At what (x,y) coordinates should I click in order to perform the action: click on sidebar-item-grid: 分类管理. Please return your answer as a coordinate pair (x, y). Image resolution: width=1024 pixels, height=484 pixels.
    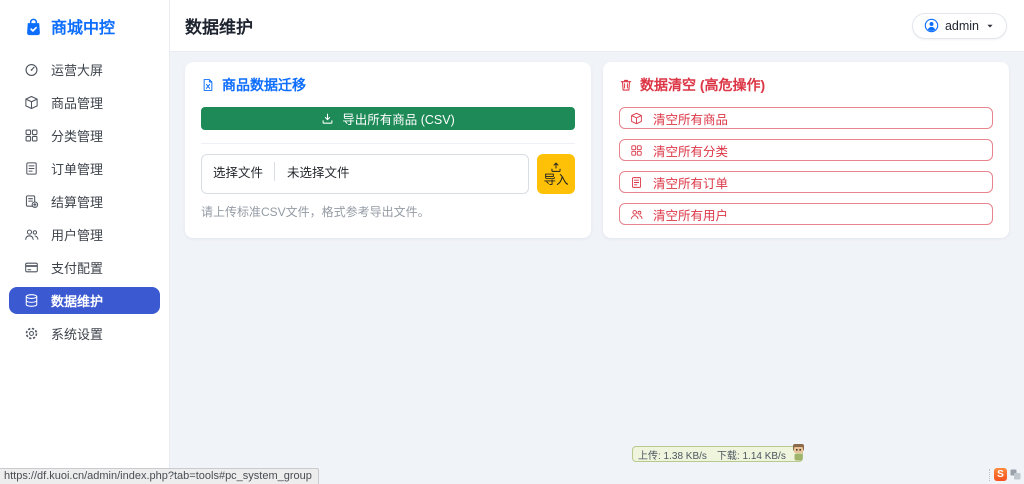
    Looking at the image, I should click on (84, 135).